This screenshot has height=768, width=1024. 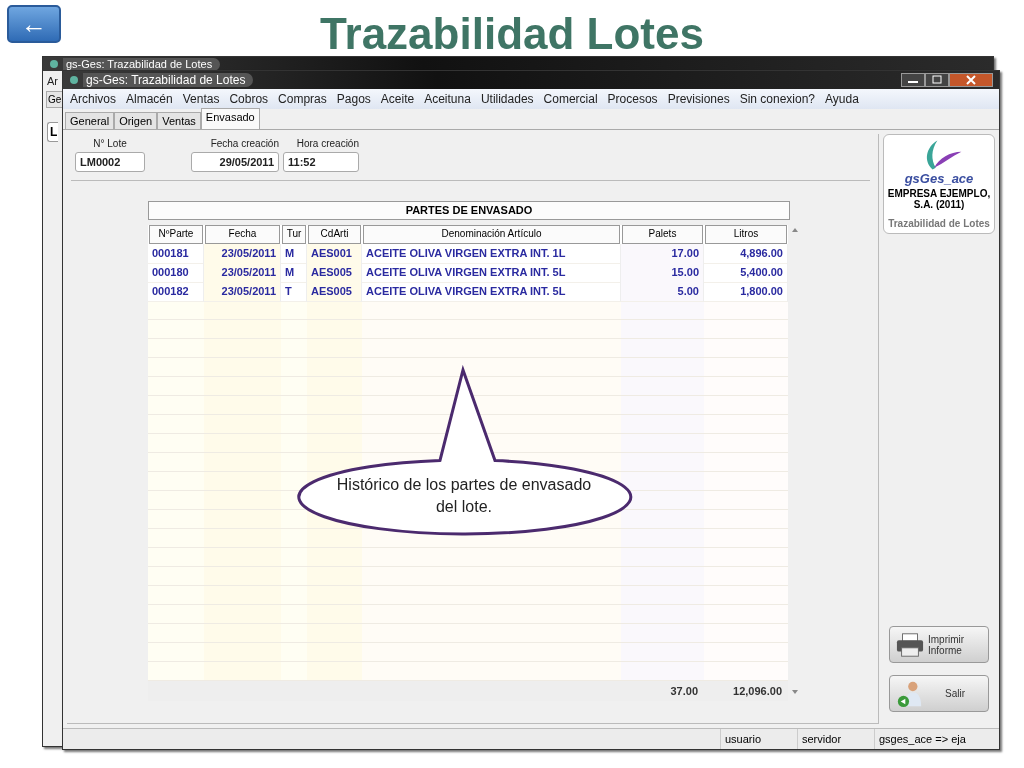 I want to click on menu-item: Pagos, so click(x=353, y=99).